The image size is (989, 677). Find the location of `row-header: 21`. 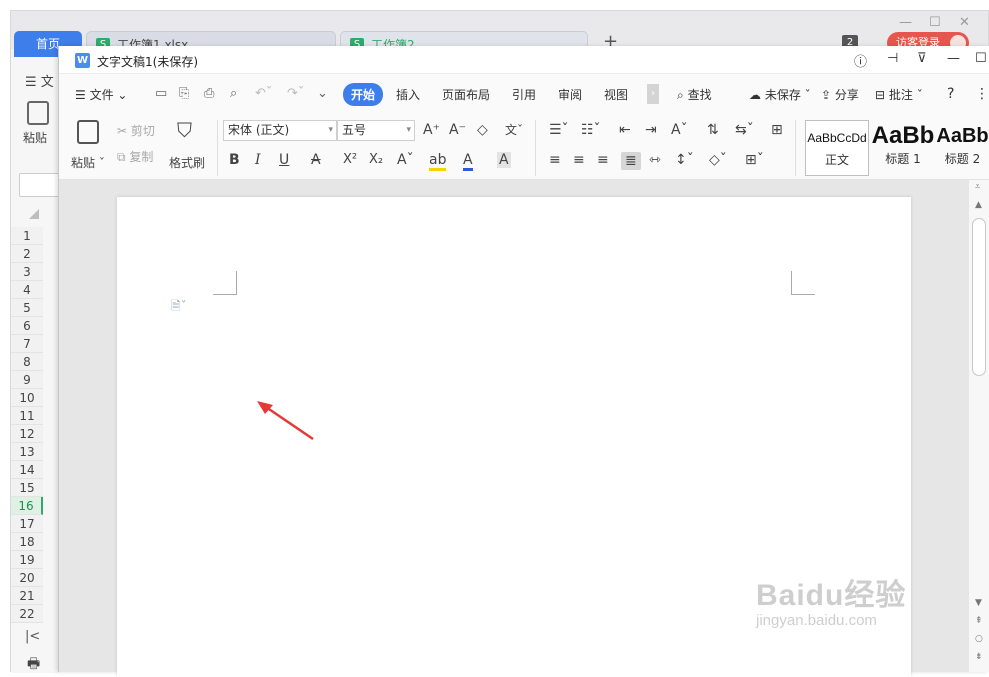

row-header: 21 is located at coordinates (27, 596).